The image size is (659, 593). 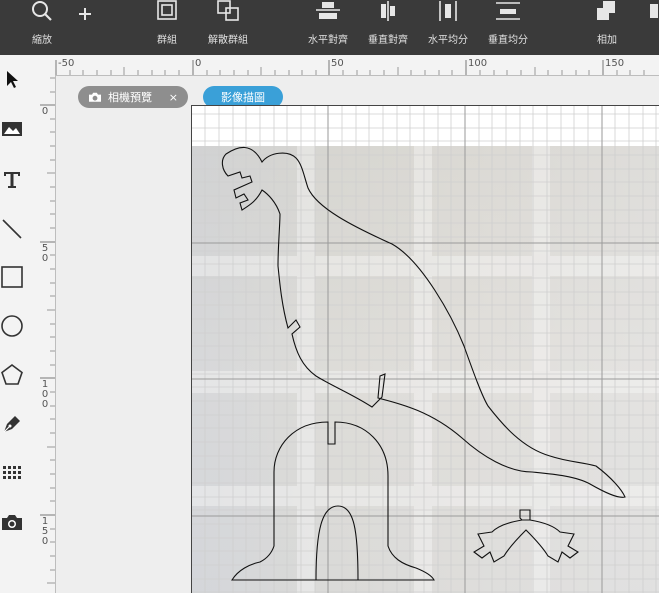 What do you see at coordinates (328, 40) in the screenshot?
I see `align-horizontal-label: 水平對齊` at bounding box center [328, 40].